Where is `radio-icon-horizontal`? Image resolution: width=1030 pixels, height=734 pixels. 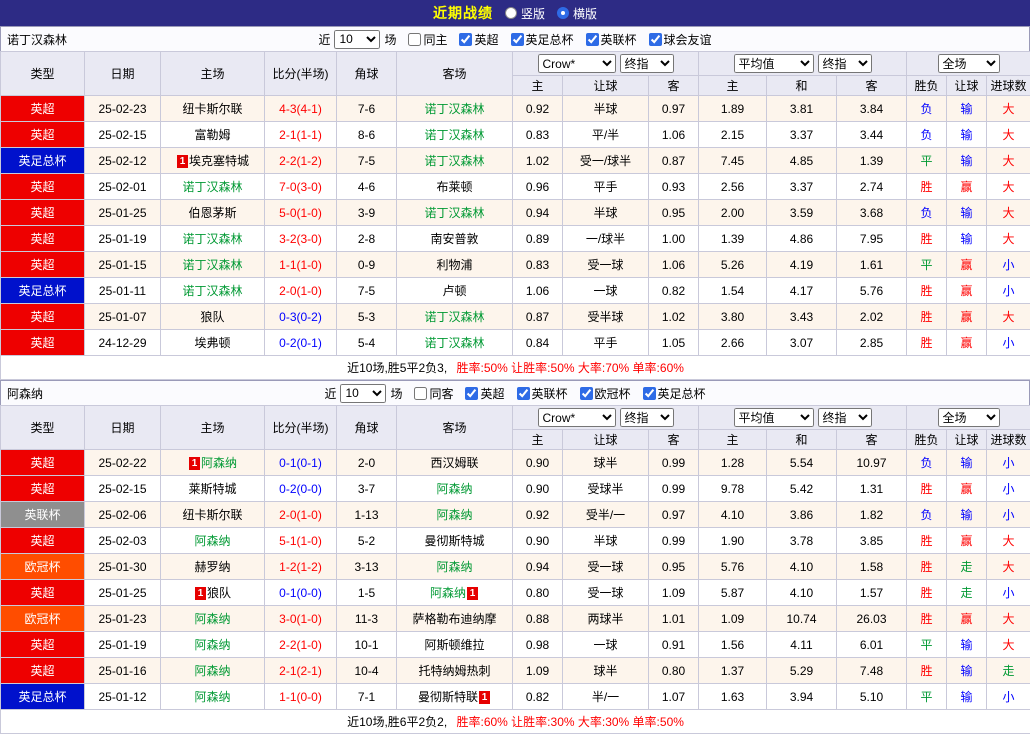 radio-icon-horizontal is located at coordinates (563, 13).